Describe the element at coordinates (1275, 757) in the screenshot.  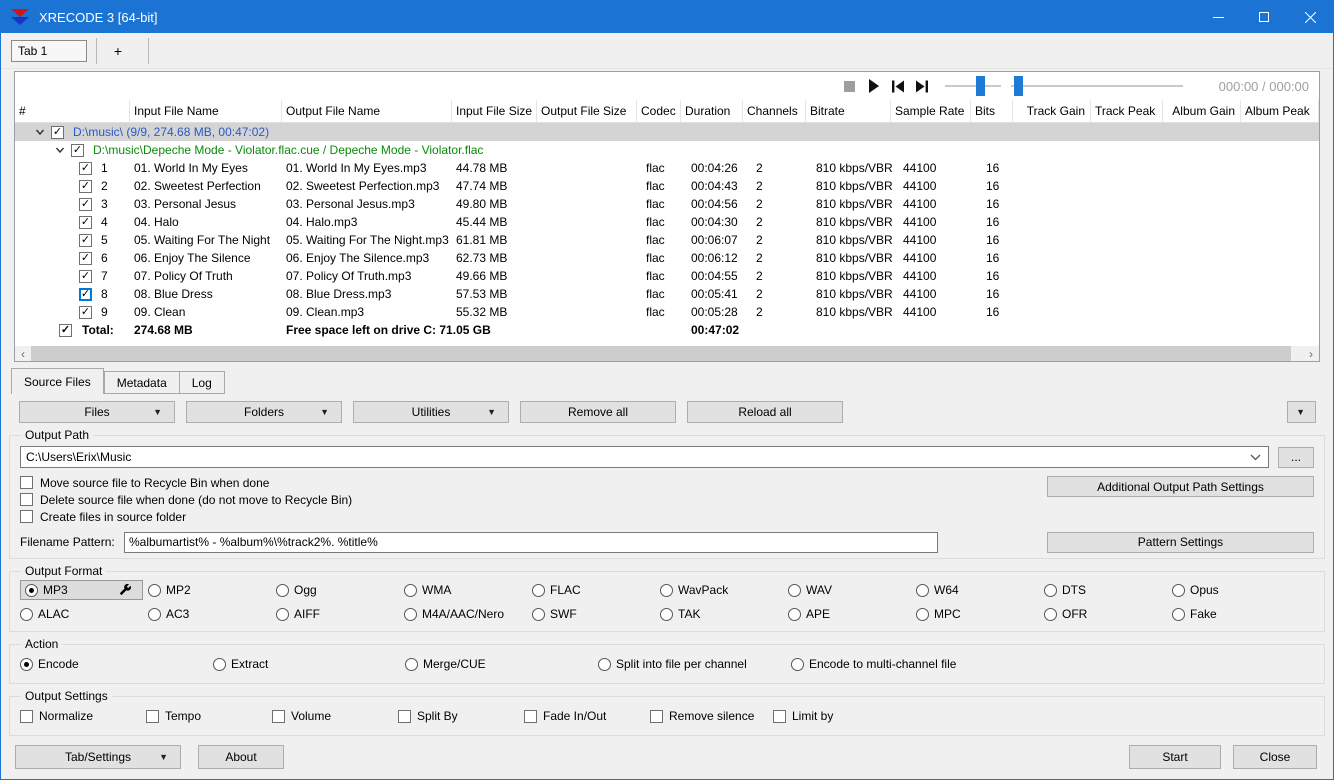
I see `close-dialog-button: Close` at that location.